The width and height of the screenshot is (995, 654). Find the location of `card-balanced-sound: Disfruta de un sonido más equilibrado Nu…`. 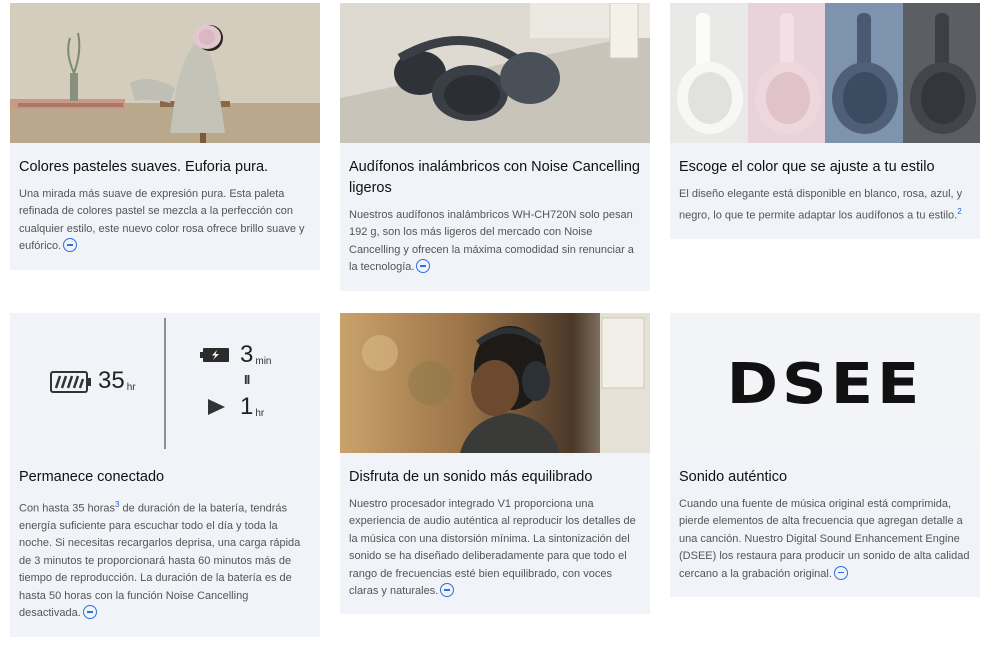

card-balanced-sound: Disfruta de un sonido más equilibrado Nu… is located at coordinates (495, 464).